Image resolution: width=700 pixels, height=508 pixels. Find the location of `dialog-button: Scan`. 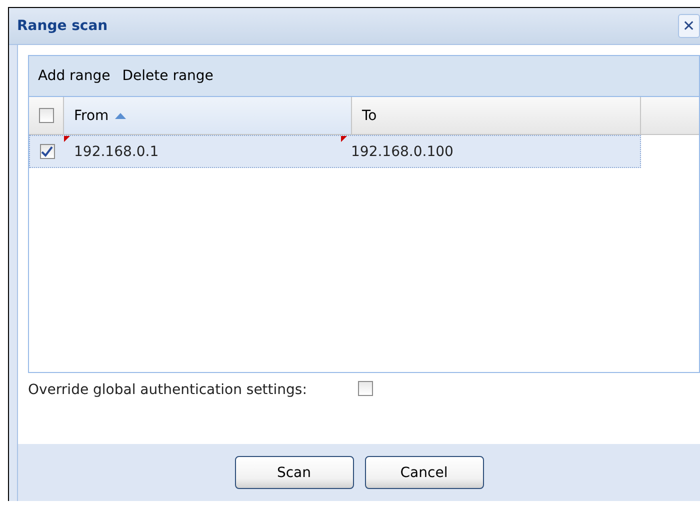

dialog-button: Scan is located at coordinates (294, 472).